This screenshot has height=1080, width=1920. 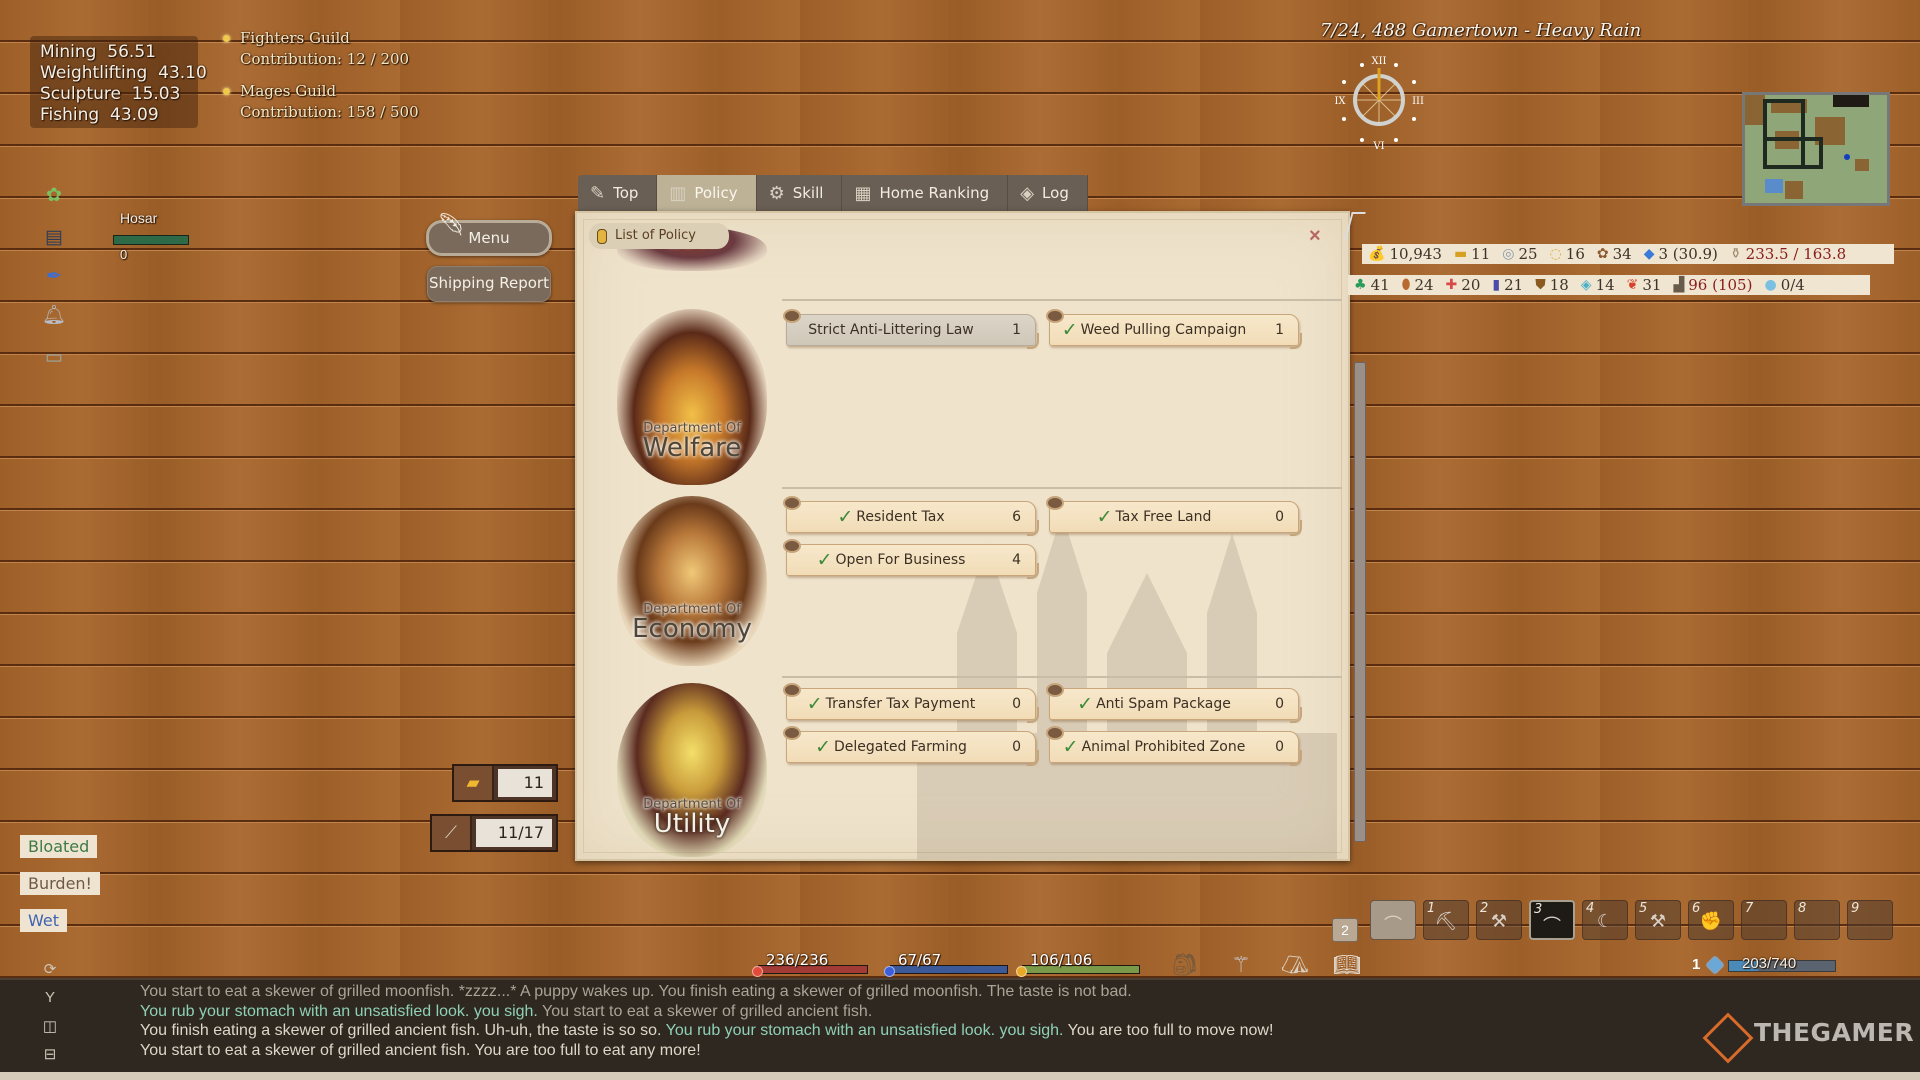 I want to click on tab-label: Policy, so click(x=716, y=193).